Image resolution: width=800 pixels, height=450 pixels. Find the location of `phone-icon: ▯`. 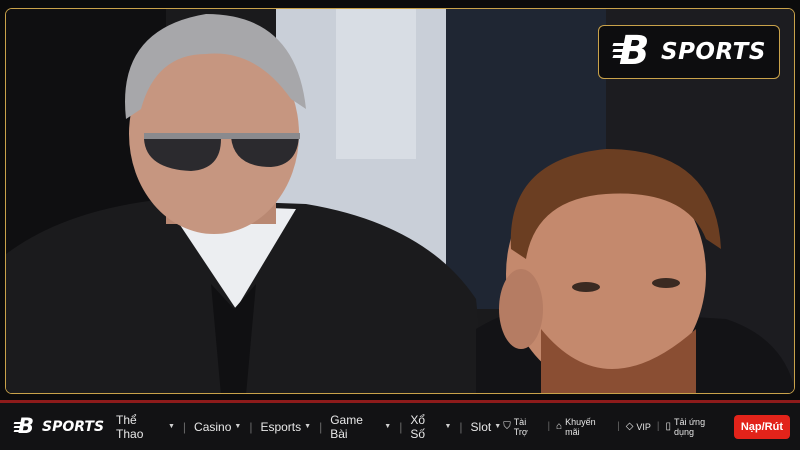

phone-icon: ▯ is located at coordinates (668, 426).